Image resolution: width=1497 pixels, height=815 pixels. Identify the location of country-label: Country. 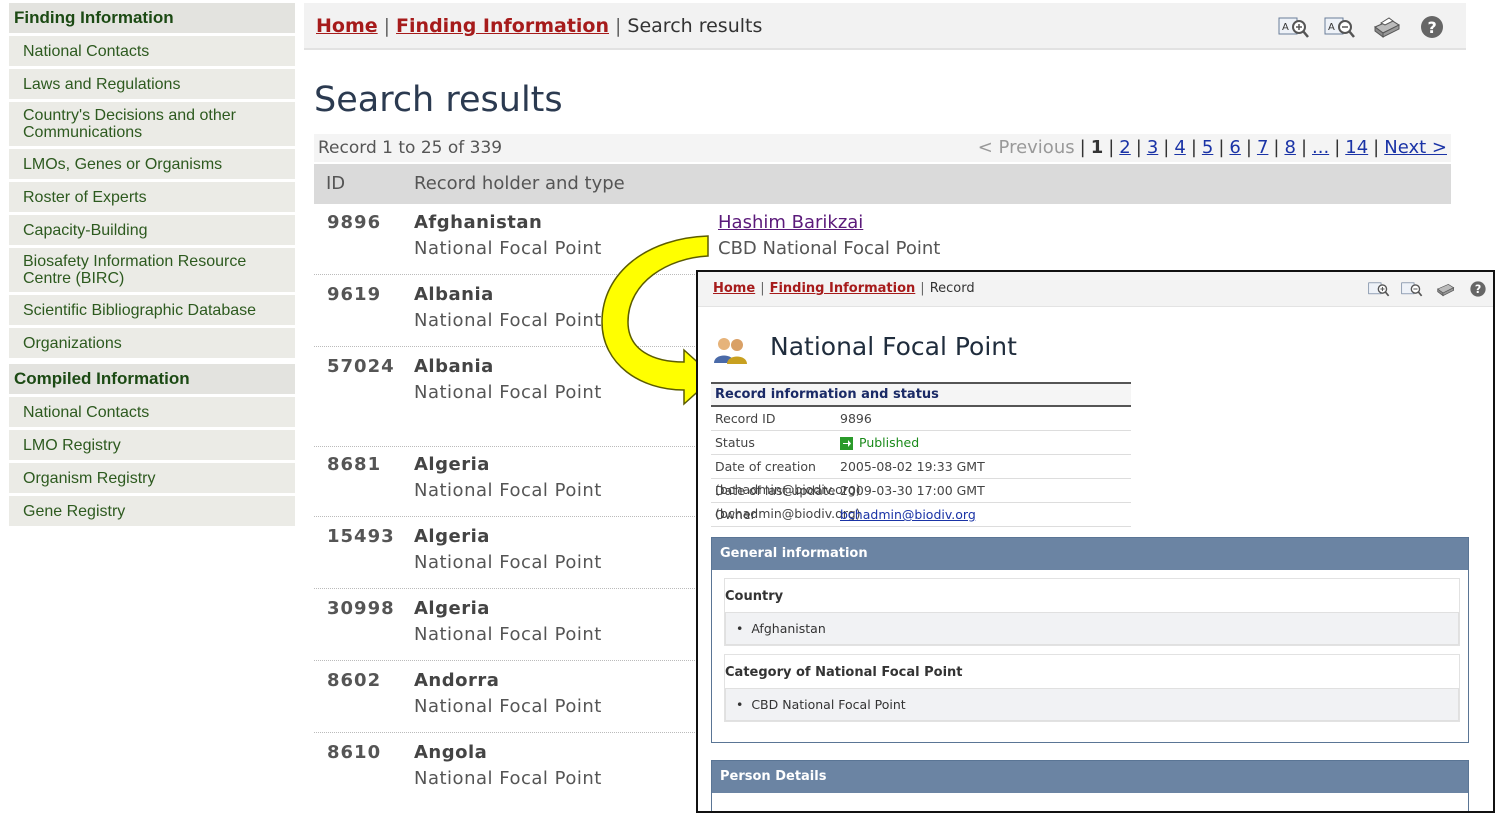
(1092, 595).